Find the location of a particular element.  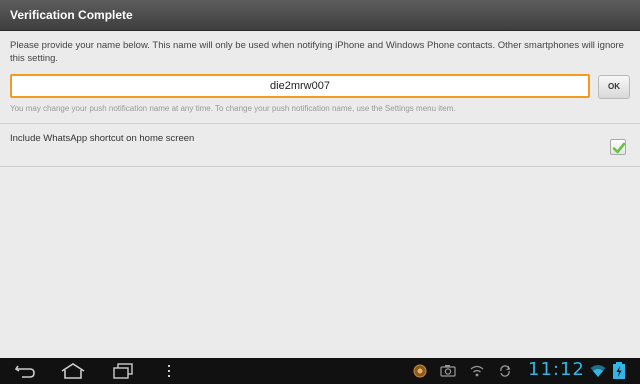

recent-apps-icon is located at coordinates (123, 371).